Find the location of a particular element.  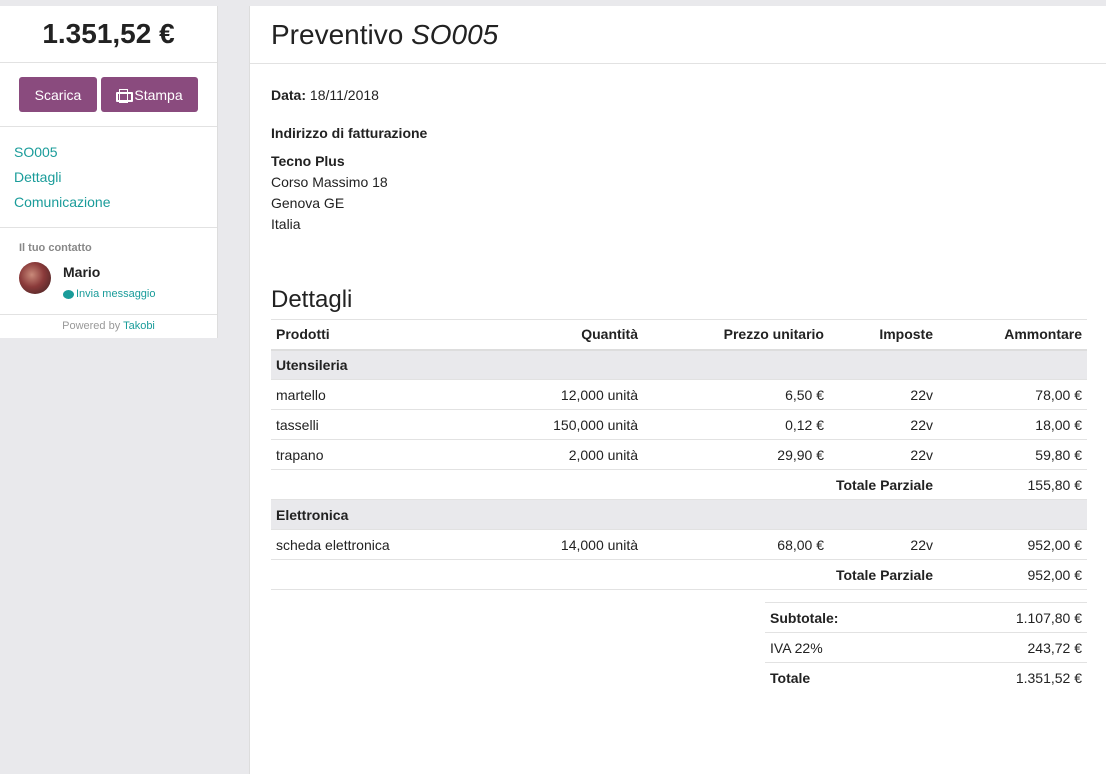

subtotal-value: 952,00 € is located at coordinates (1012, 574).